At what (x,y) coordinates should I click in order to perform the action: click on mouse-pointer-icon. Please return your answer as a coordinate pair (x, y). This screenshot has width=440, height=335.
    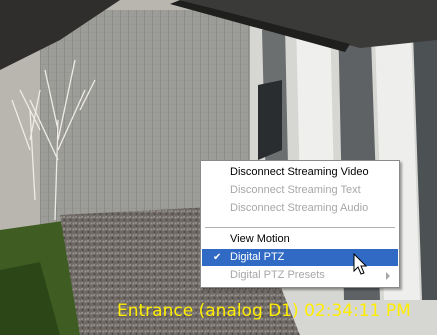
    Looking at the image, I should click on (360, 264).